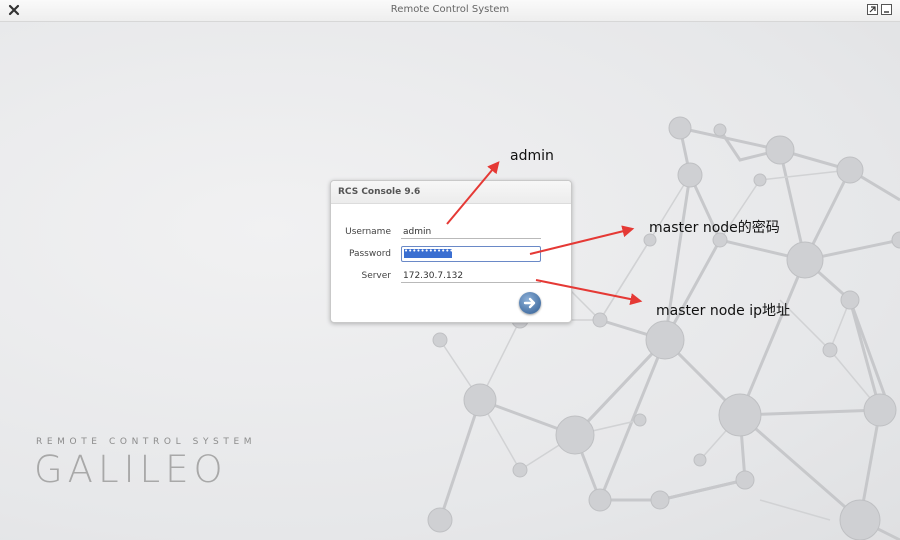 This screenshot has height=540, width=900. What do you see at coordinates (368, 232) in the screenshot?
I see `username-label: Username` at bounding box center [368, 232].